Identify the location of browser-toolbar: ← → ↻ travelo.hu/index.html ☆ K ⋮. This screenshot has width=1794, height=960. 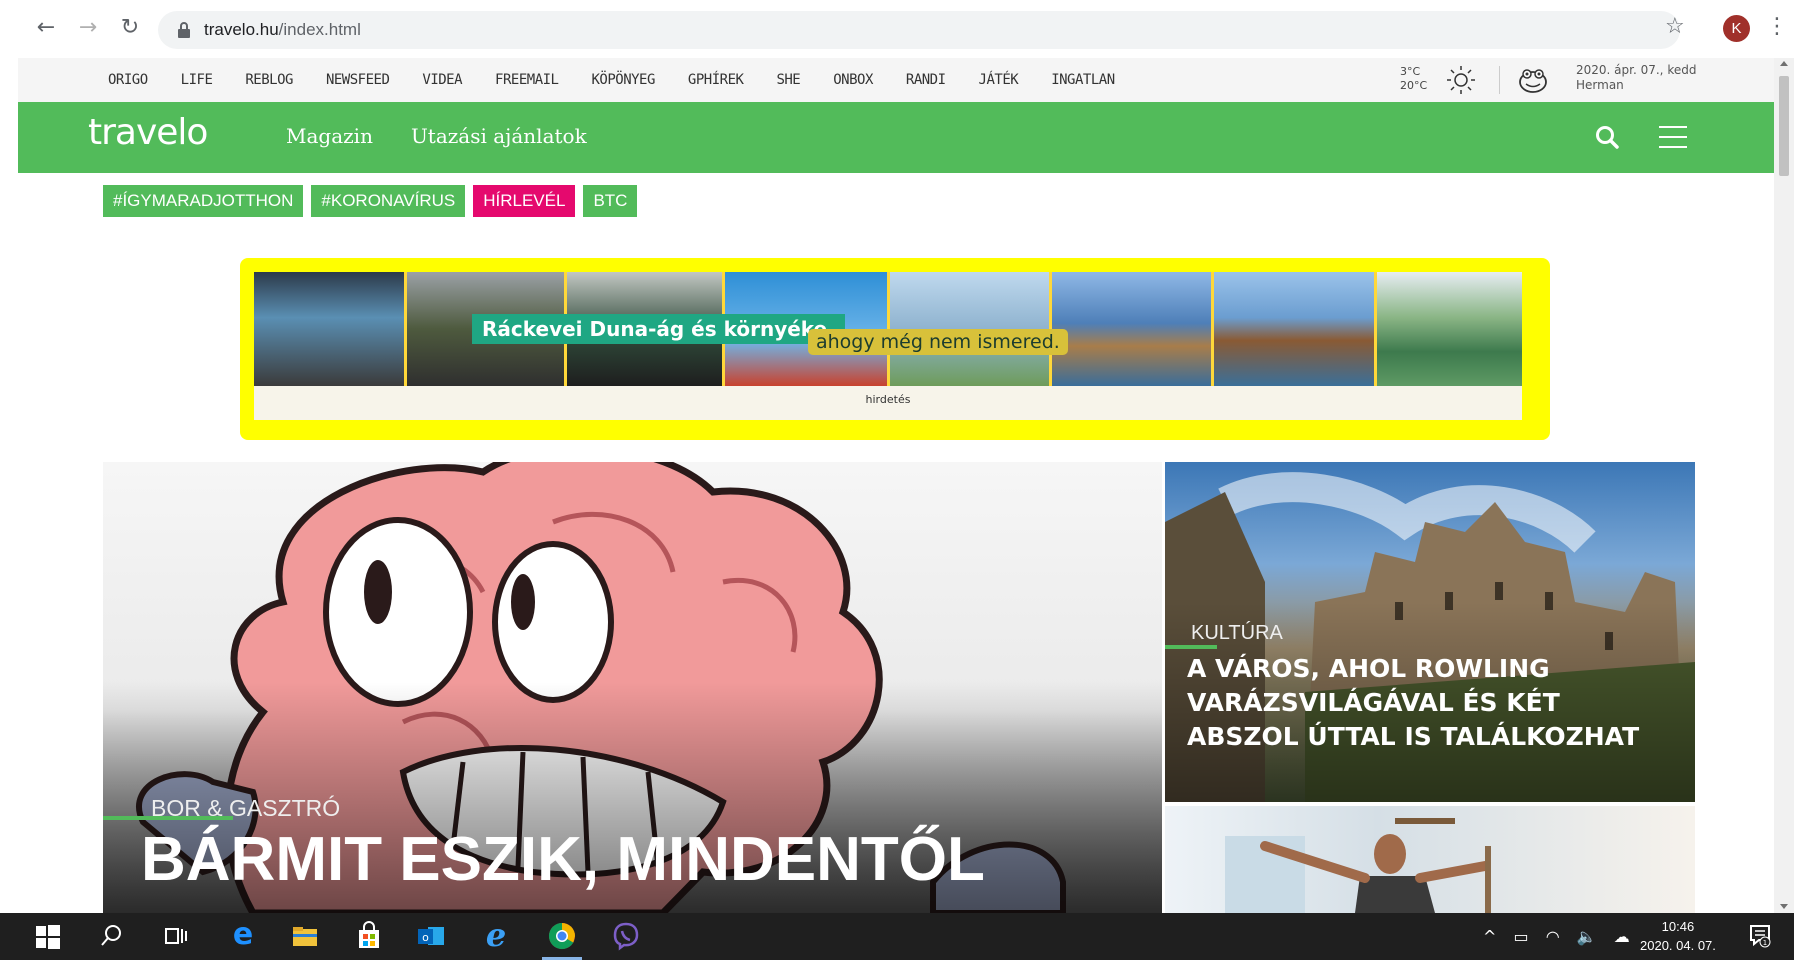
(897, 29).